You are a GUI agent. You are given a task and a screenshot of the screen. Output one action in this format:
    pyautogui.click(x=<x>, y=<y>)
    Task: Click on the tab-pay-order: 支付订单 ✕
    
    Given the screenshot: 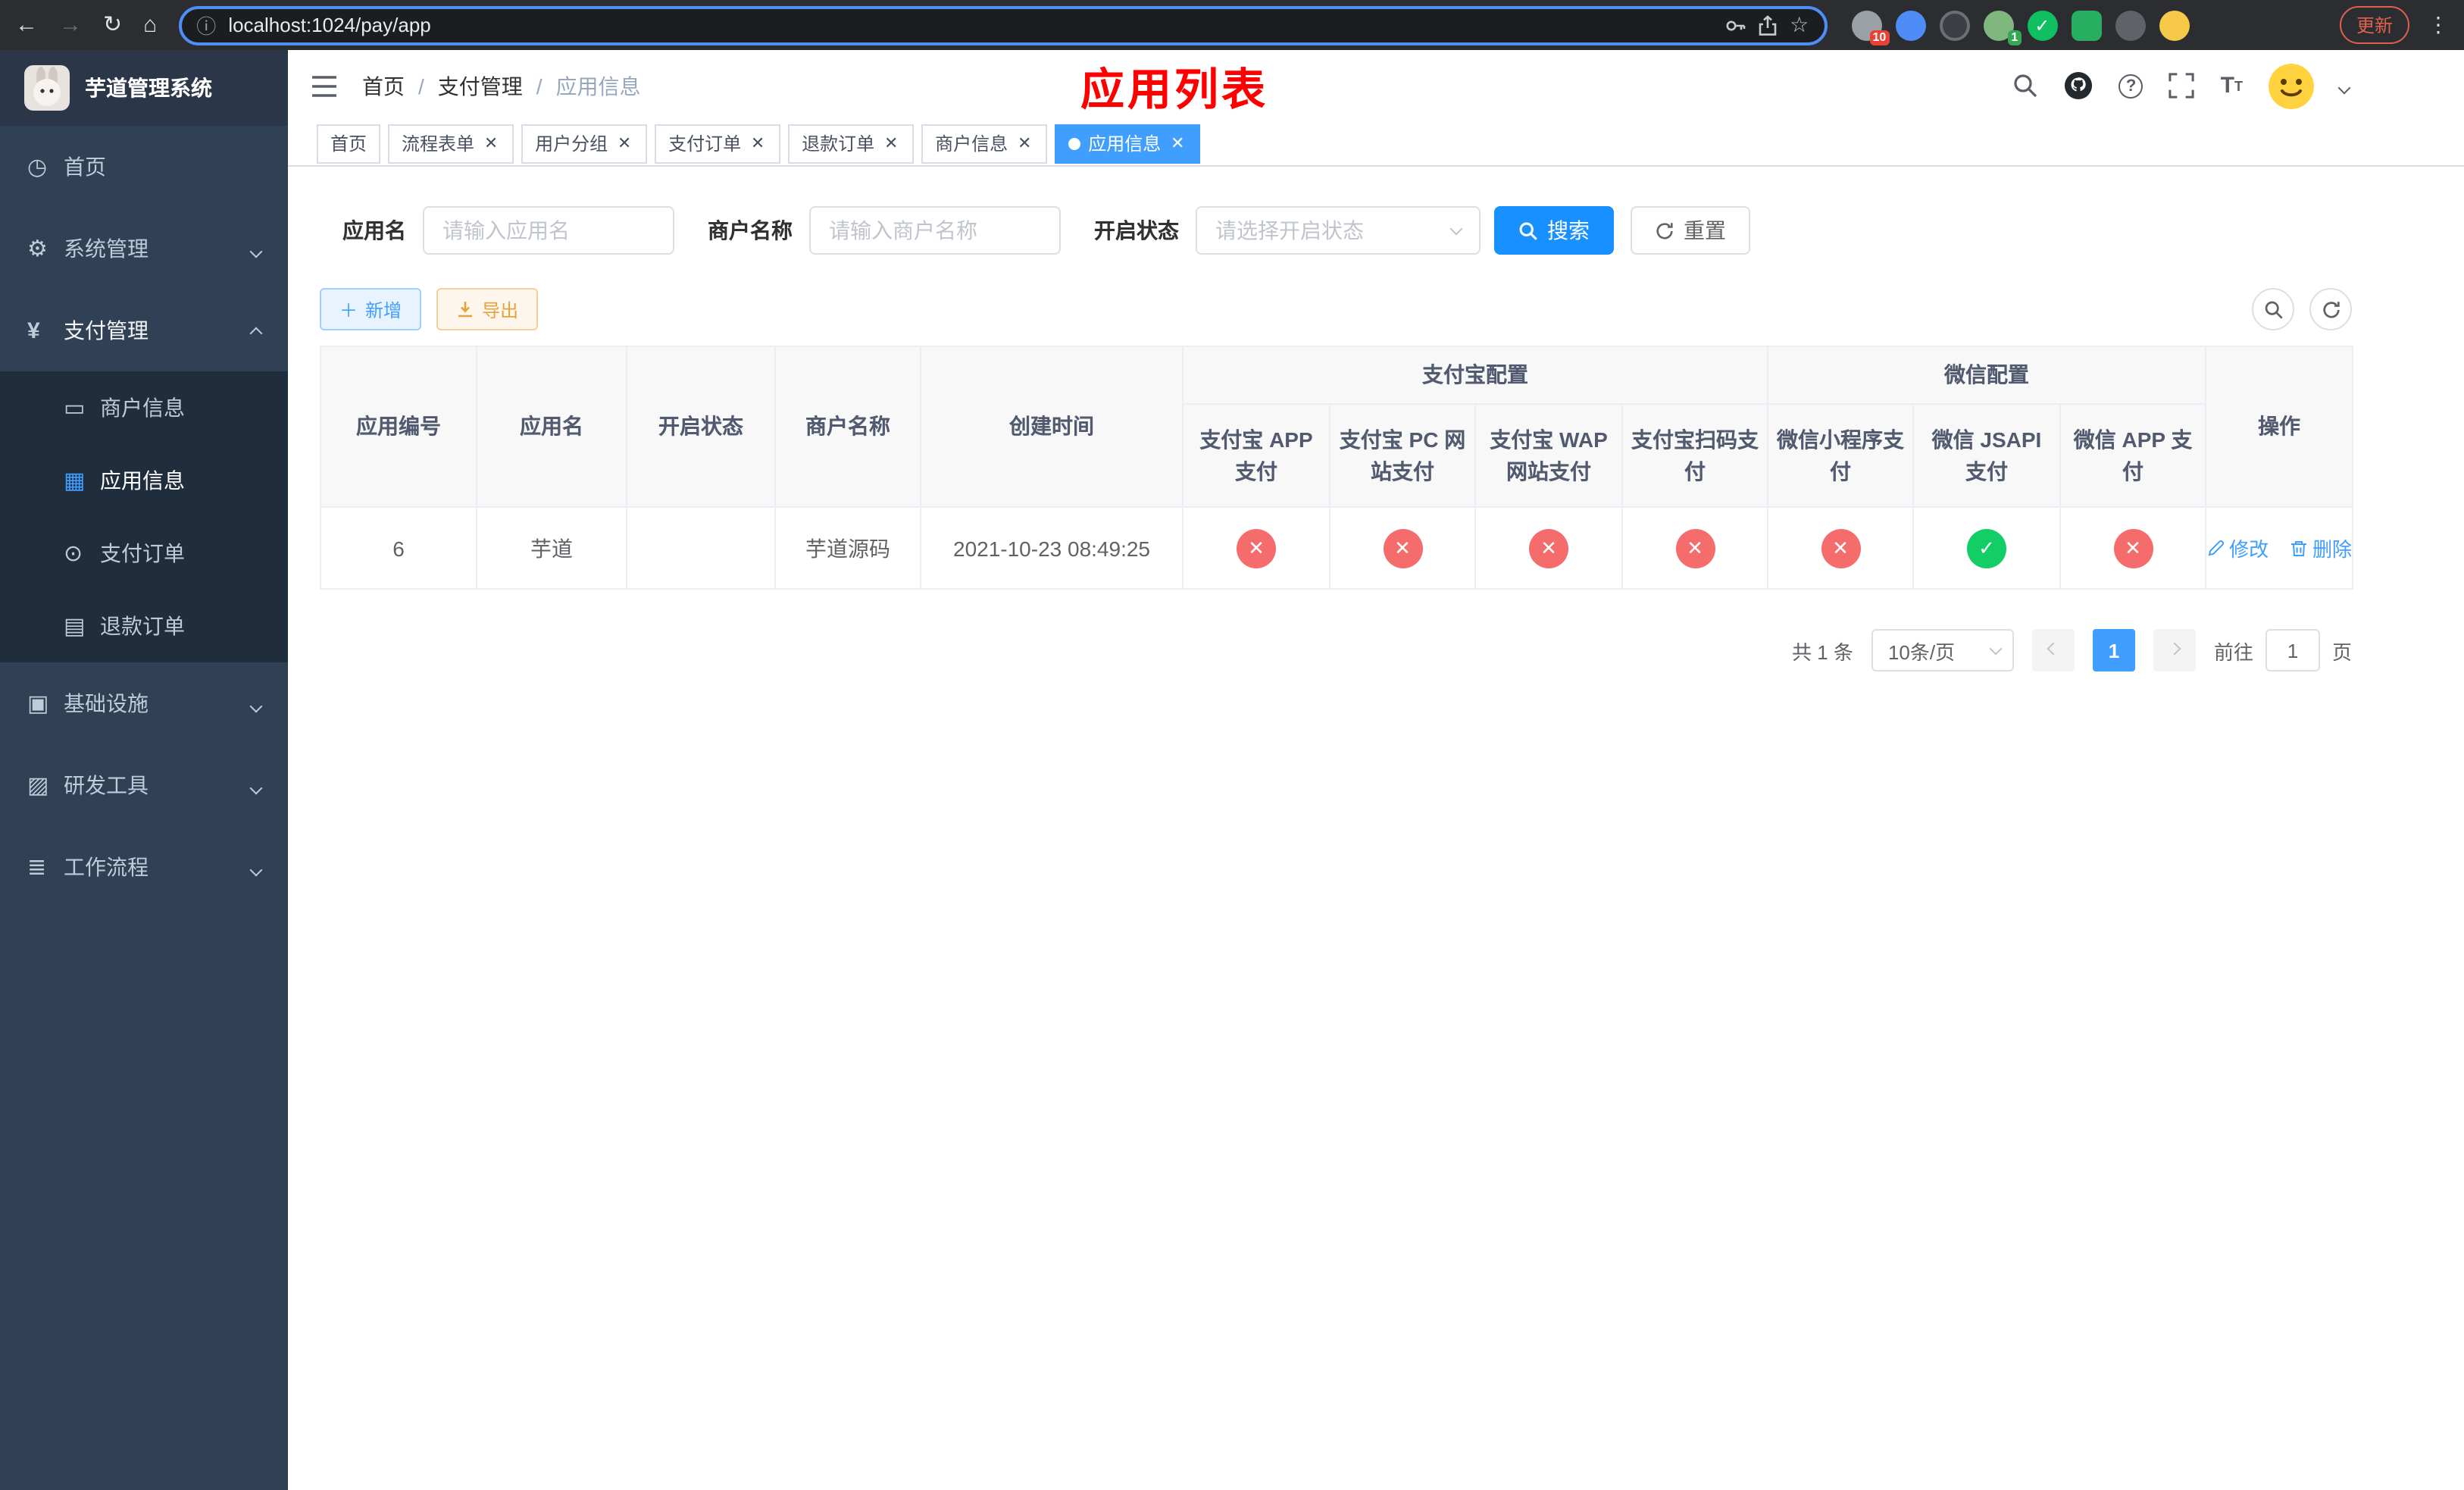 What is the action you would take?
    pyautogui.click(x=718, y=144)
    